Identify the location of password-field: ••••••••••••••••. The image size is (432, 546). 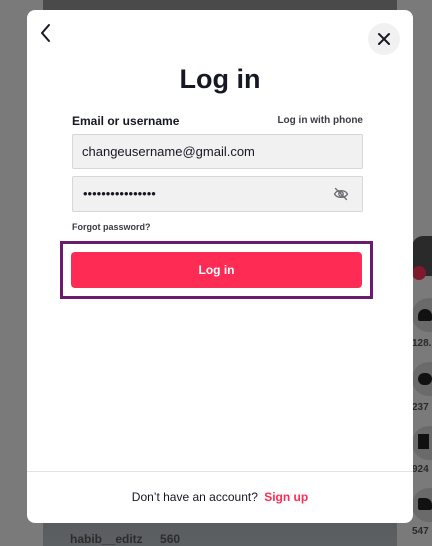
(217, 194).